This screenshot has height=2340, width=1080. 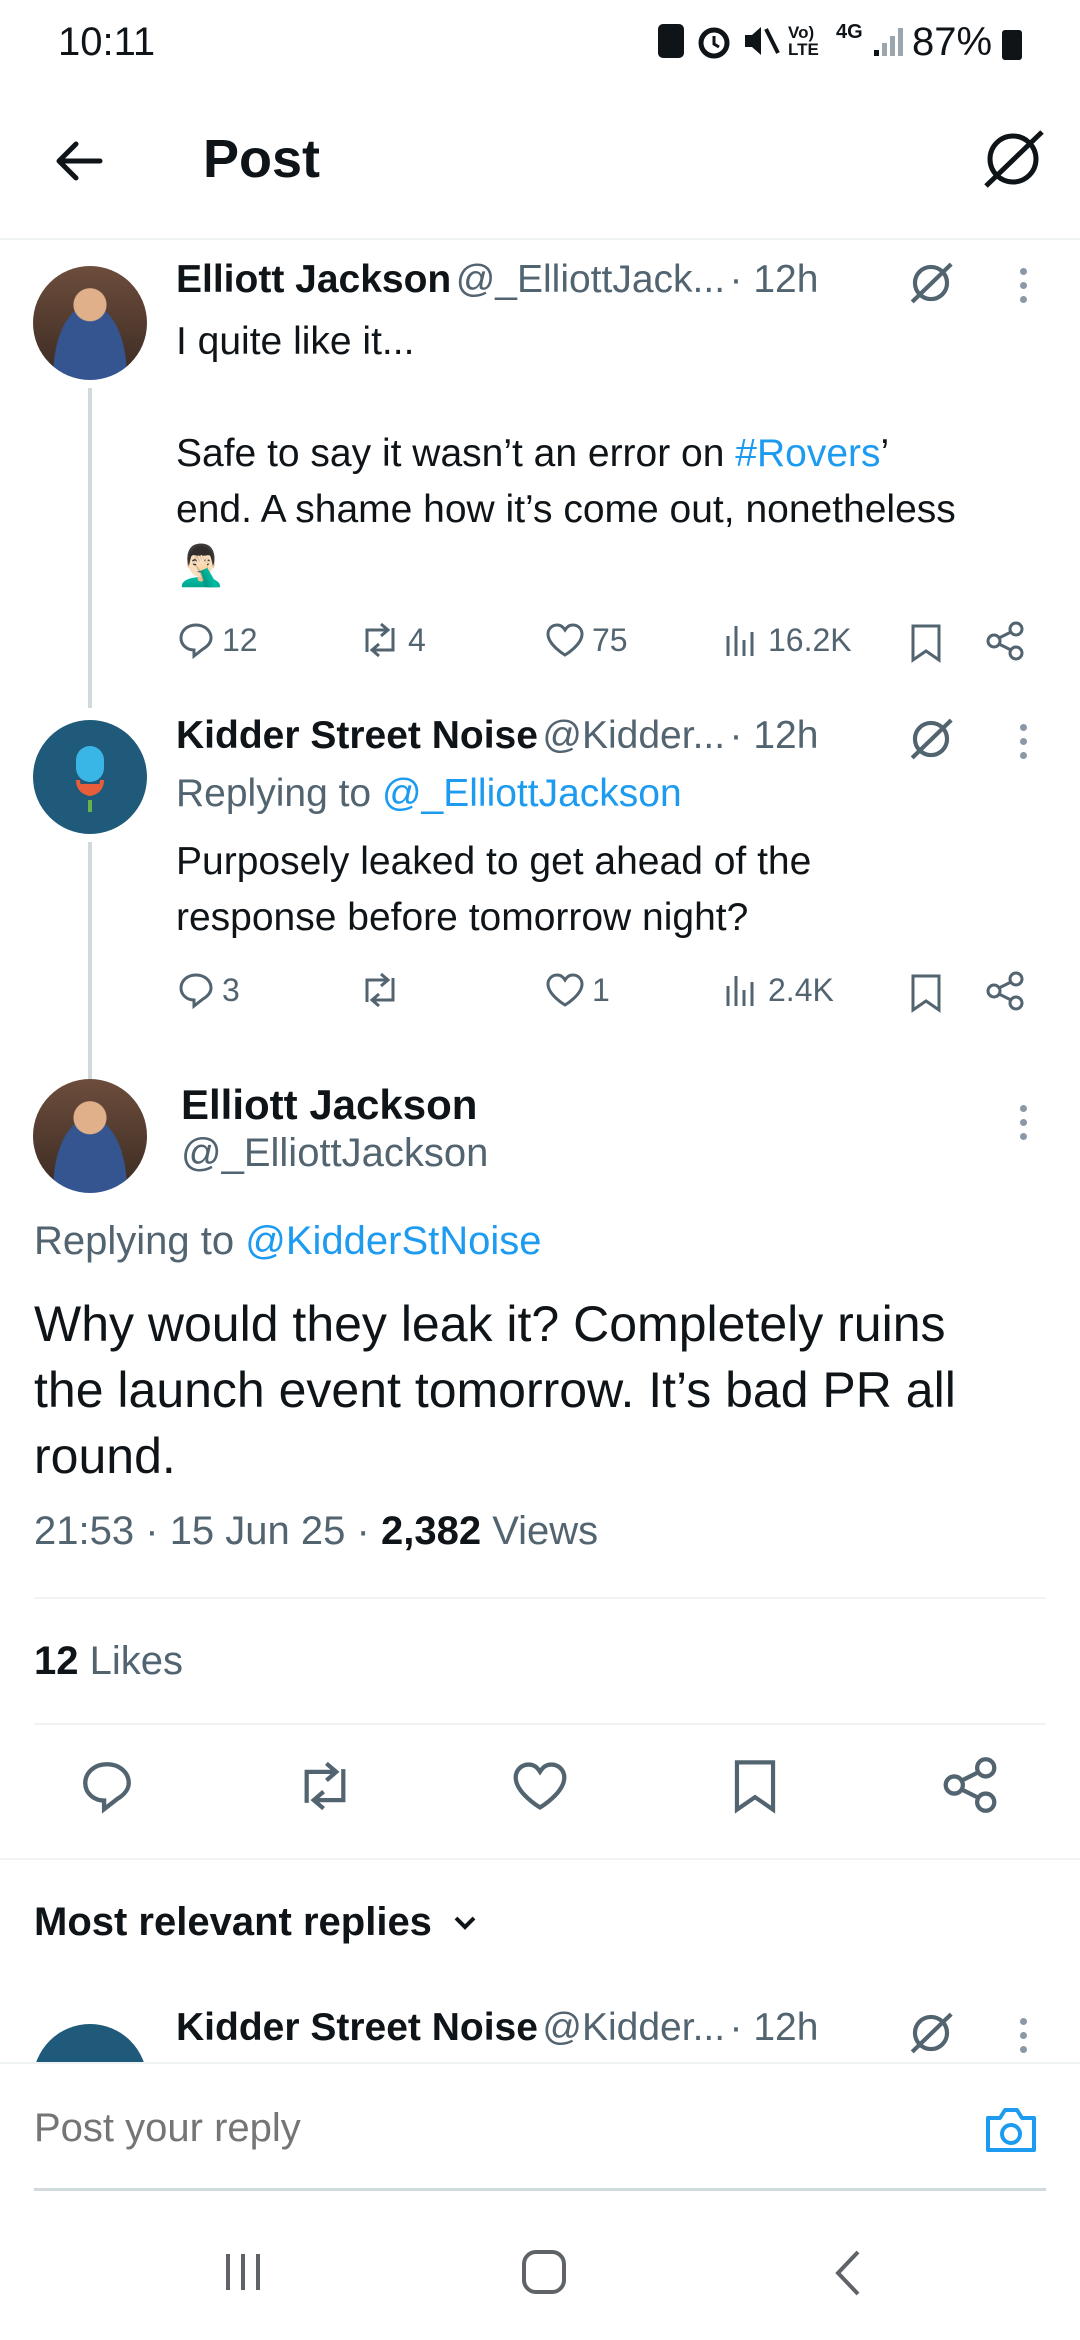 What do you see at coordinates (610, 639) in the screenshot?
I see `like-count: 75` at bounding box center [610, 639].